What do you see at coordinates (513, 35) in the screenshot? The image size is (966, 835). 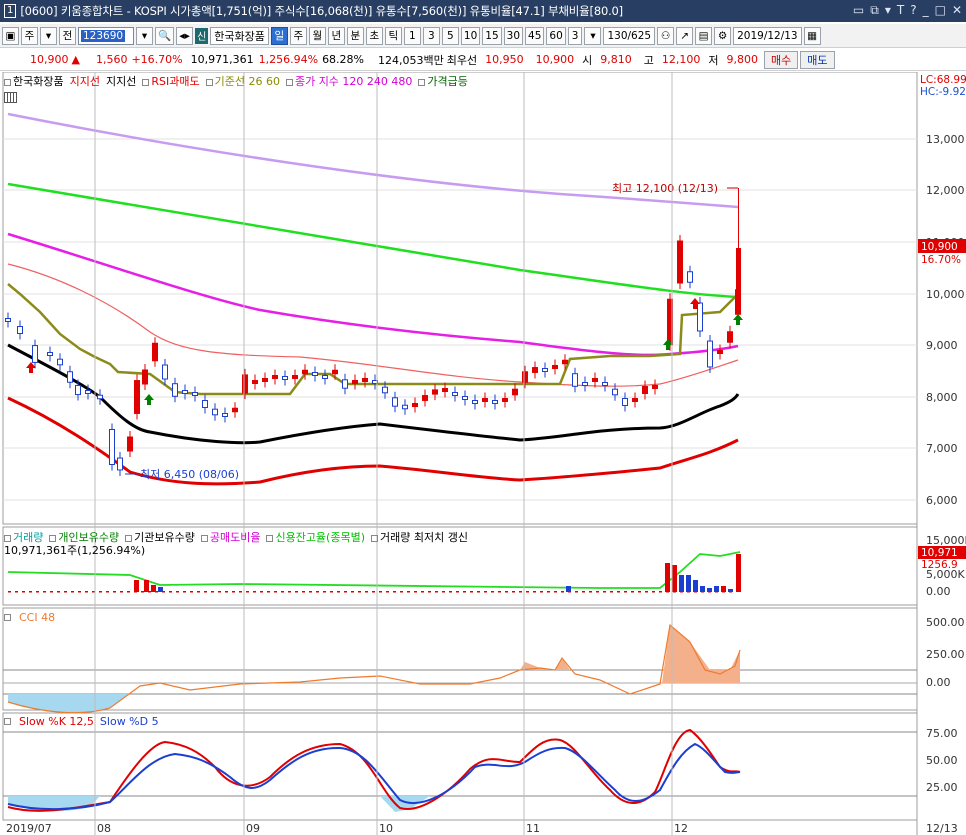 I see `interval-30: 30` at bounding box center [513, 35].